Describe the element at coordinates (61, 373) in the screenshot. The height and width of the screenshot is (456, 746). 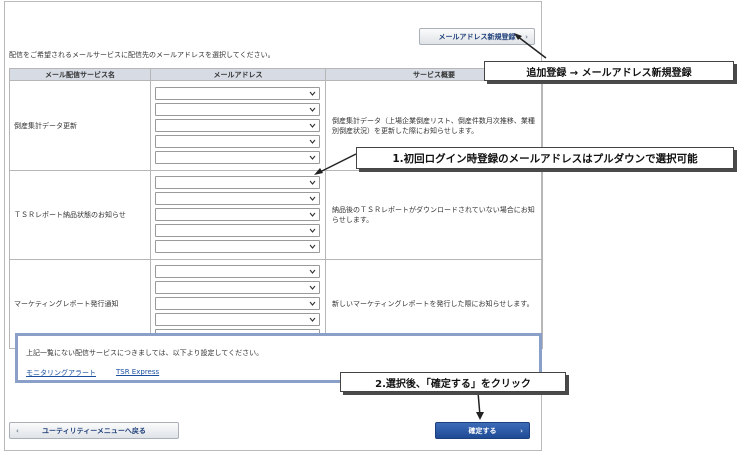
I see `monitoring-alert-link: モニタリングアラート` at that location.